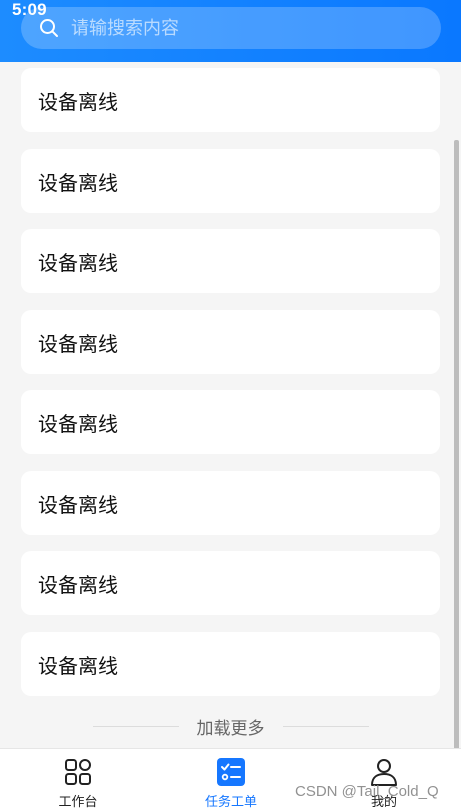  I want to click on nav-label: 任务工单, so click(230, 801).